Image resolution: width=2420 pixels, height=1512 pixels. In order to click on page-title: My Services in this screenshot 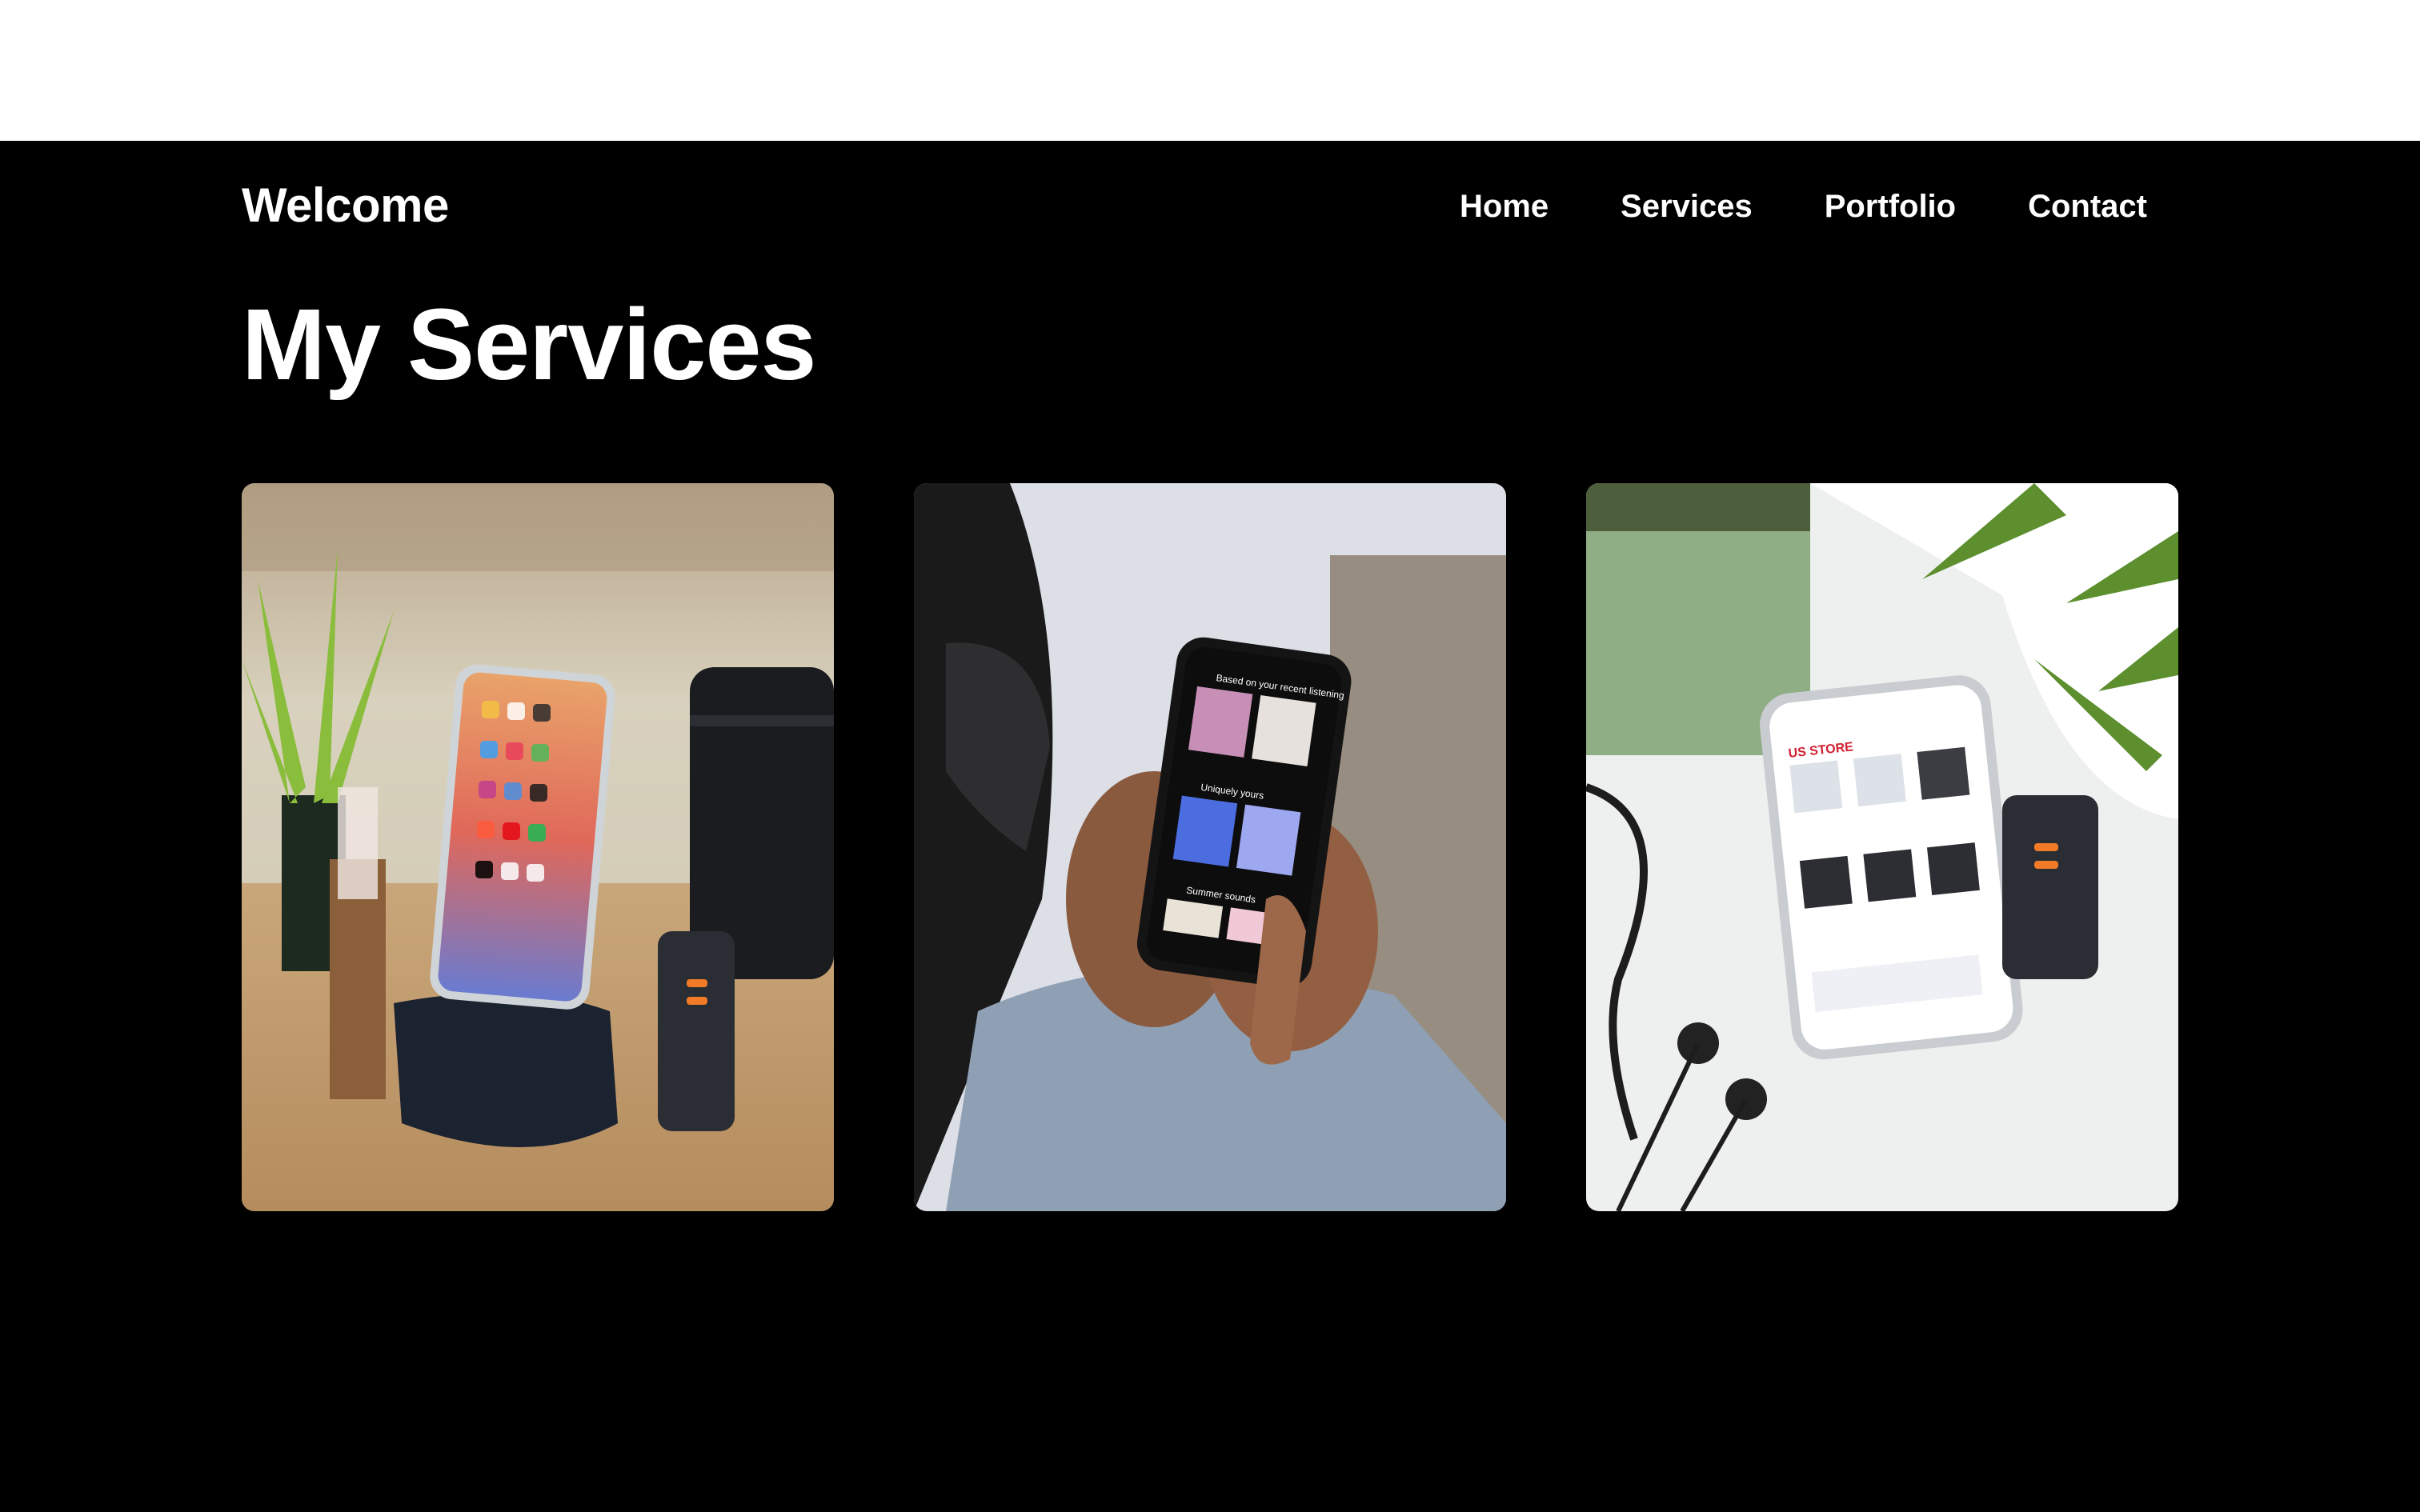, I will do `click(529, 344)`.